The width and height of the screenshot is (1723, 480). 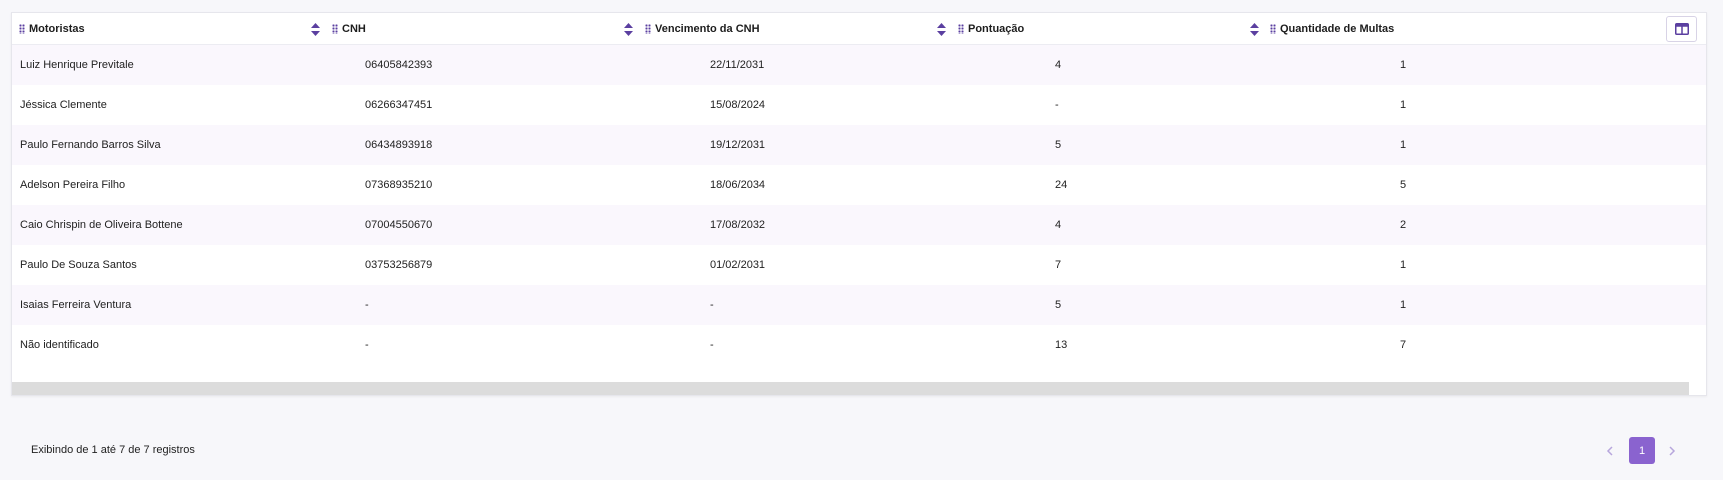 What do you see at coordinates (63, 105) in the screenshot?
I see `cell-motorista: Jéssica Clemente` at bounding box center [63, 105].